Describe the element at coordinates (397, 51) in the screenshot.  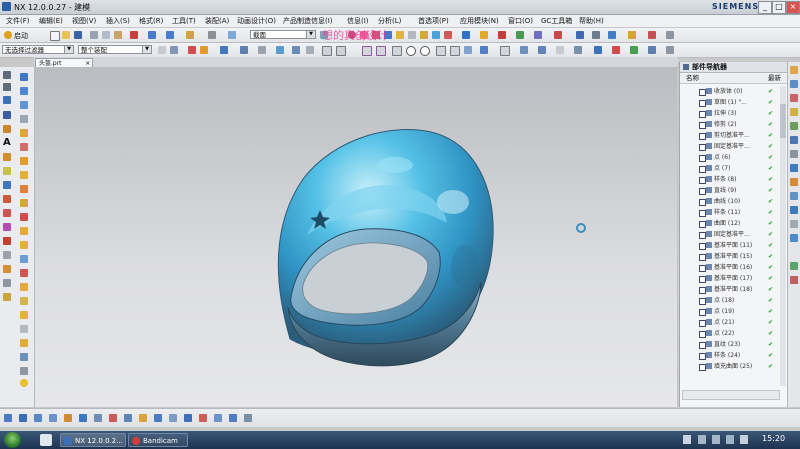
I see `snap-cross-icon` at that location.